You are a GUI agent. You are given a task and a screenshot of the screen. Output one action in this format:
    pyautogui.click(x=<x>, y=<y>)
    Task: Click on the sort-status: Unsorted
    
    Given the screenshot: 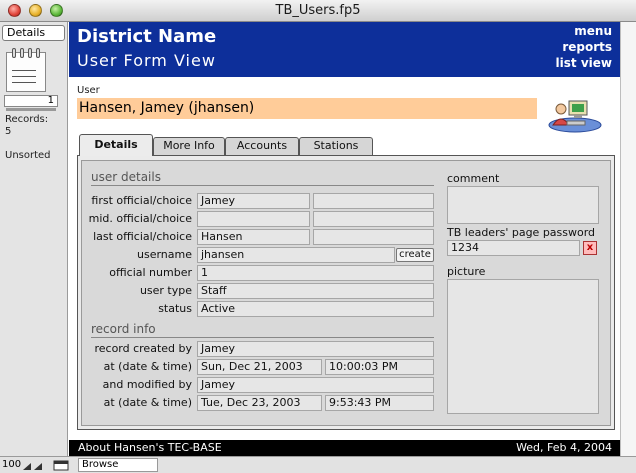 What is the action you would take?
    pyautogui.click(x=28, y=155)
    